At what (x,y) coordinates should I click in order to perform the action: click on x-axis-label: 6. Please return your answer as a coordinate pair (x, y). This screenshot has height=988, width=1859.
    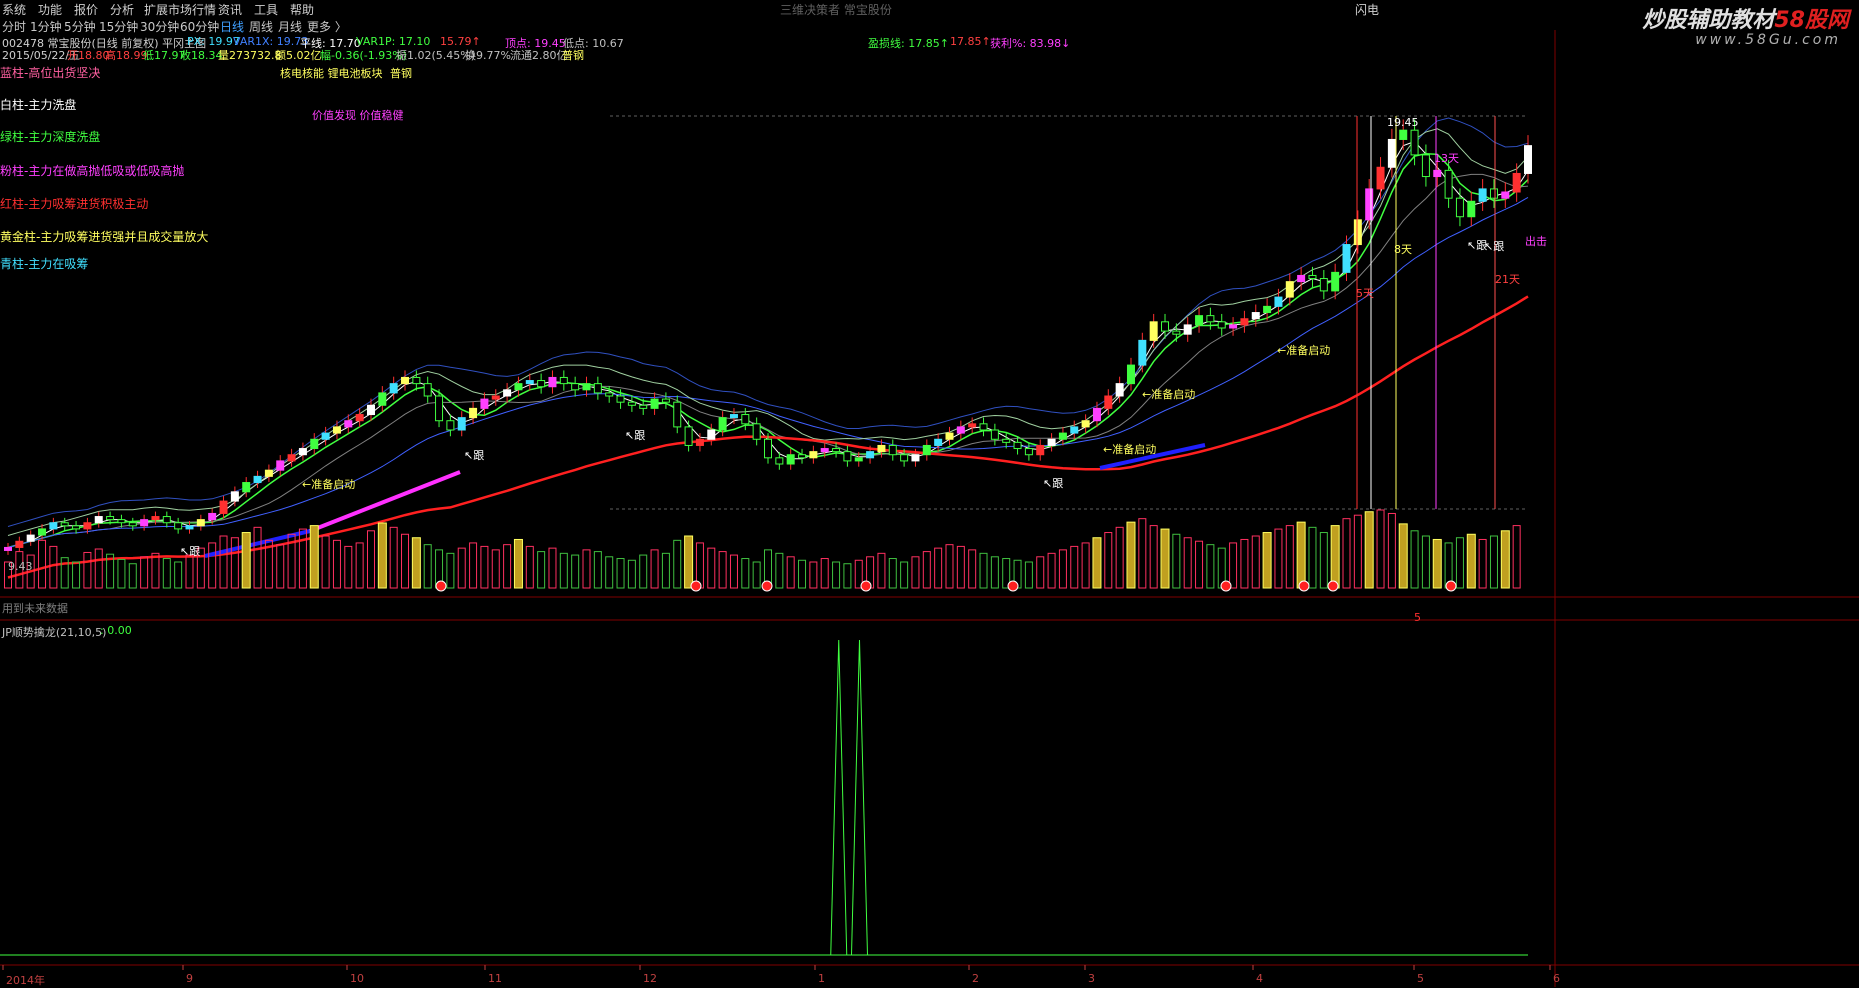
    Looking at the image, I should click on (1556, 978).